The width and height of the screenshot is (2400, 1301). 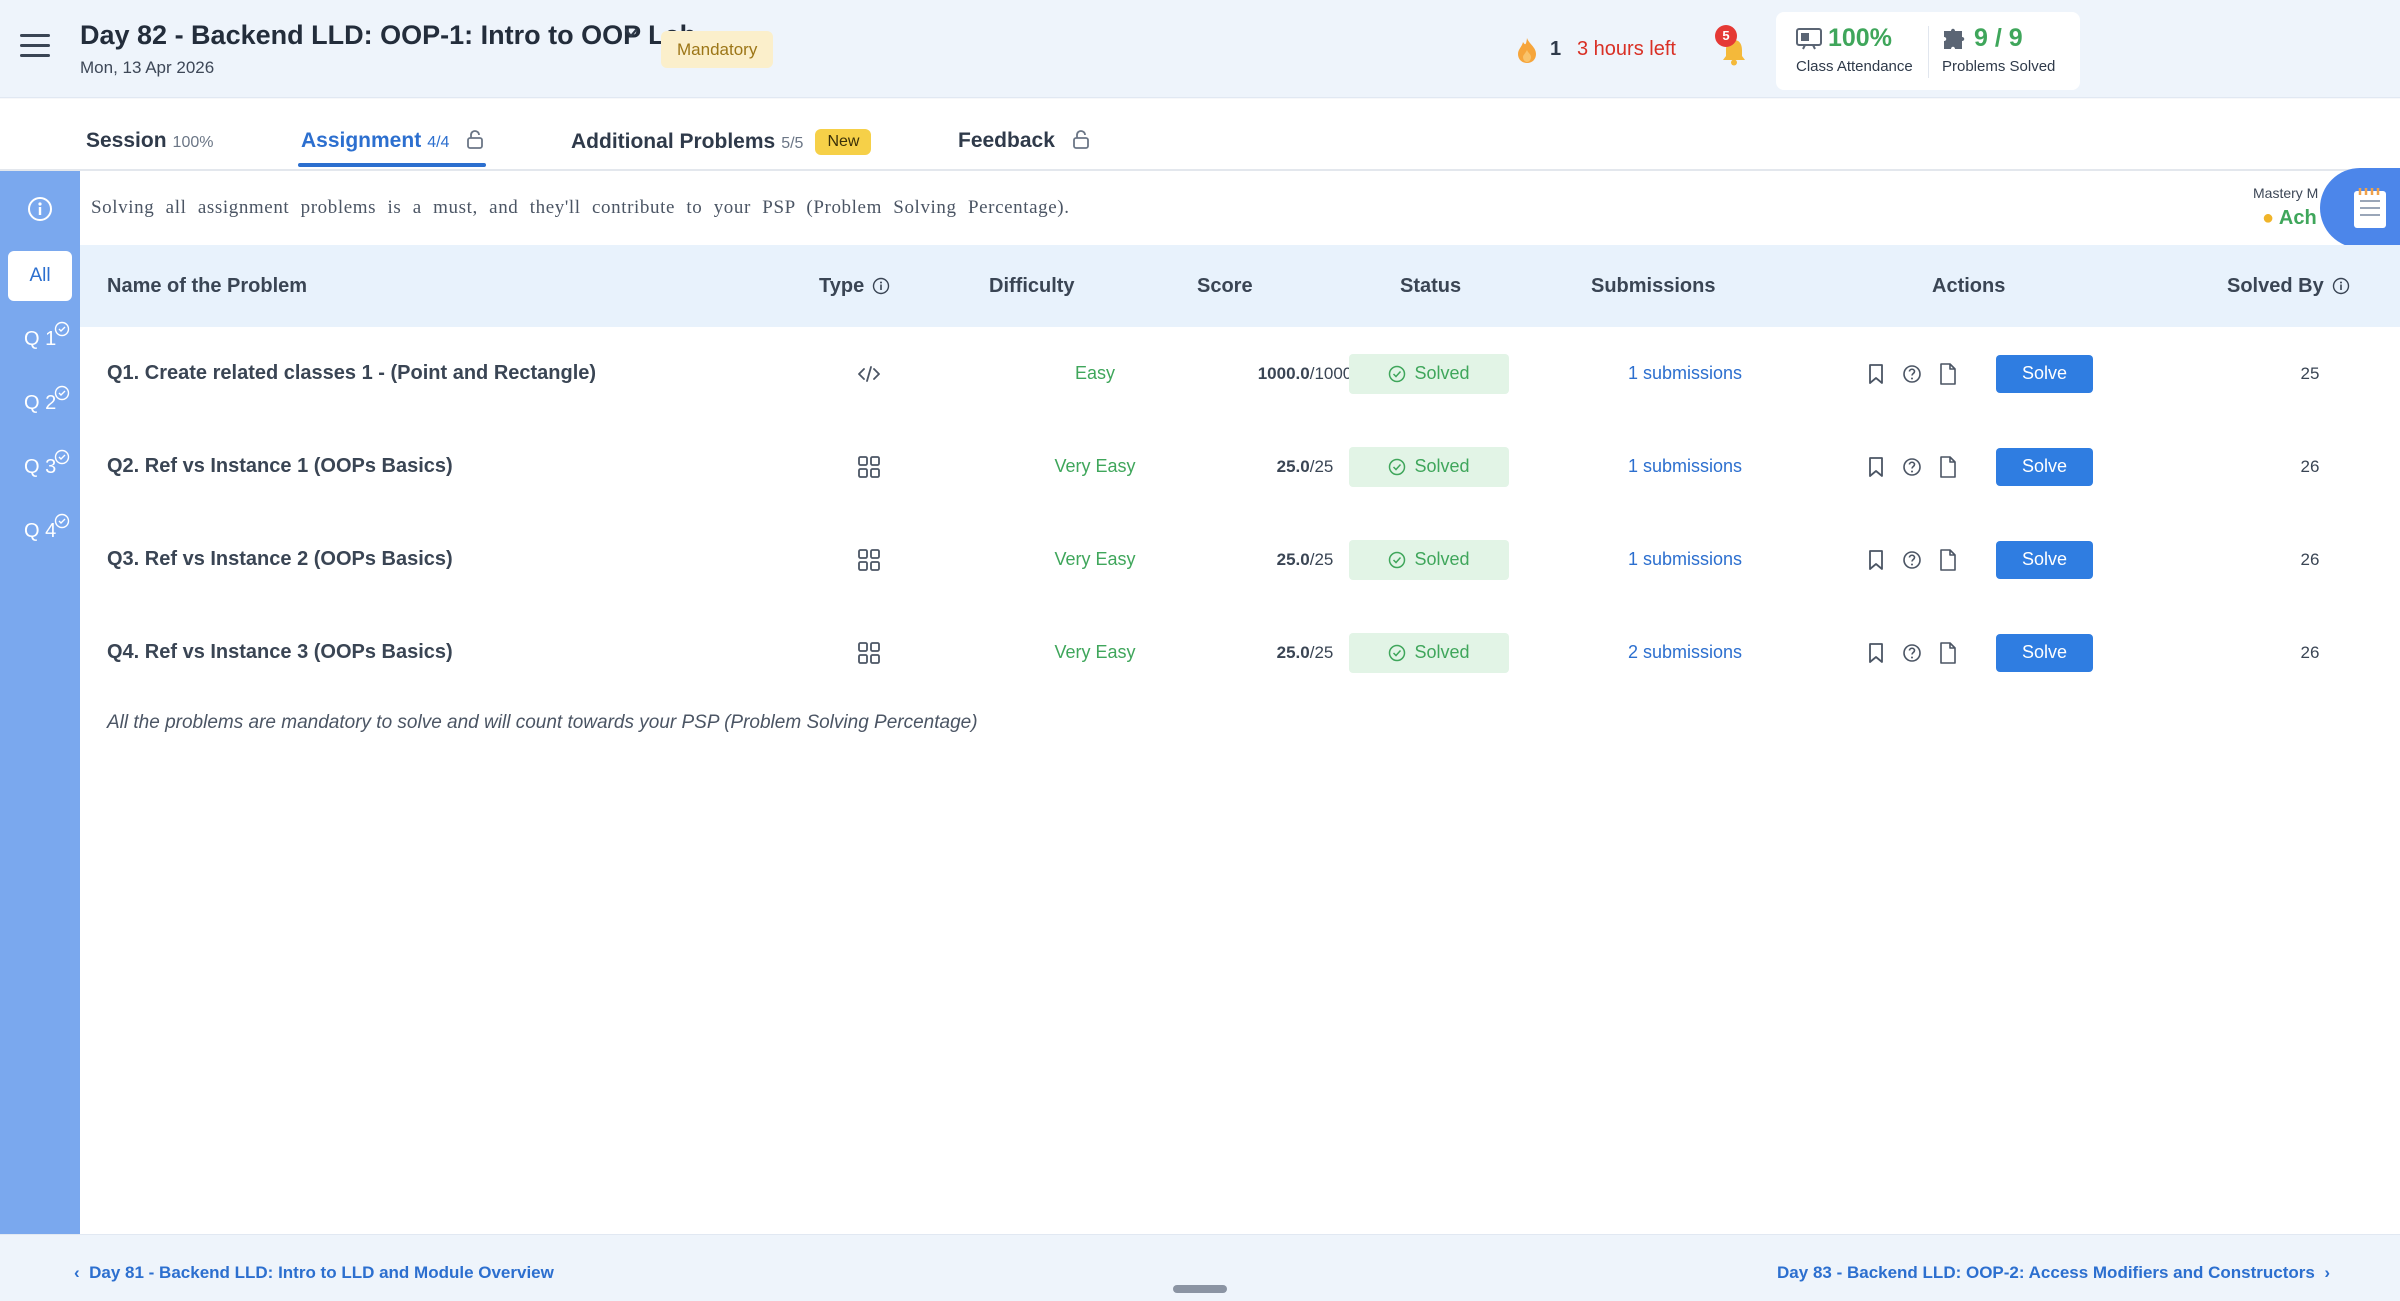 What do you see at coordinates (392, 165) in the screenshot?
I see `active-tab-indicator` at bounding box center [392, 165].